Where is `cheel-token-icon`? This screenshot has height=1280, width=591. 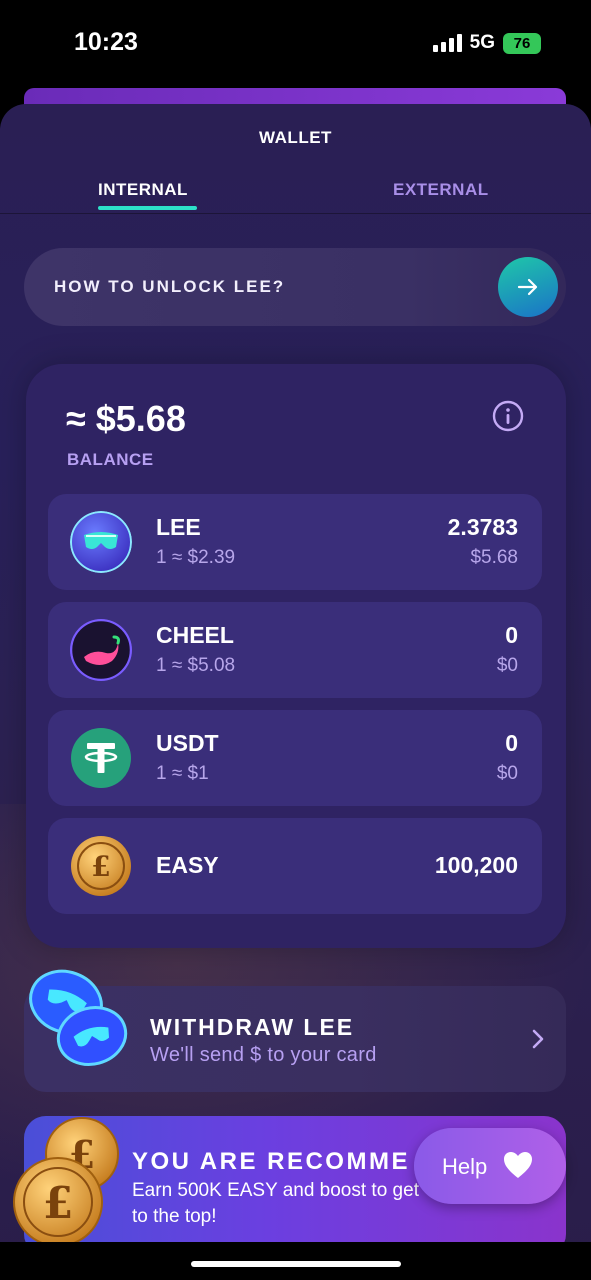
cheel-token-icon is located at coordinates (101, 650).